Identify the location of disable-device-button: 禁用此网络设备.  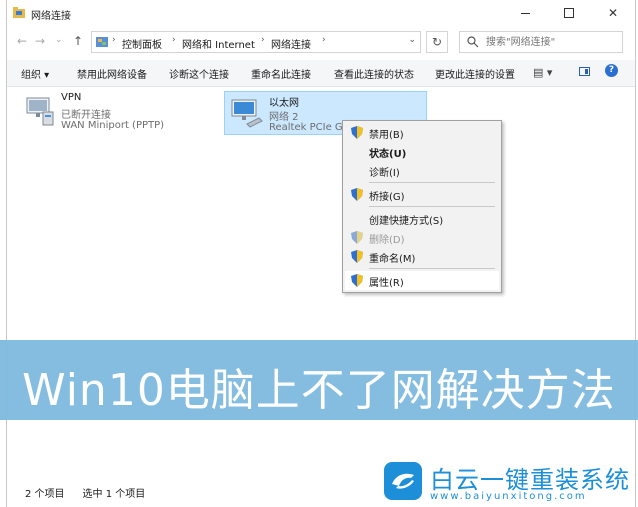
(112, 73).